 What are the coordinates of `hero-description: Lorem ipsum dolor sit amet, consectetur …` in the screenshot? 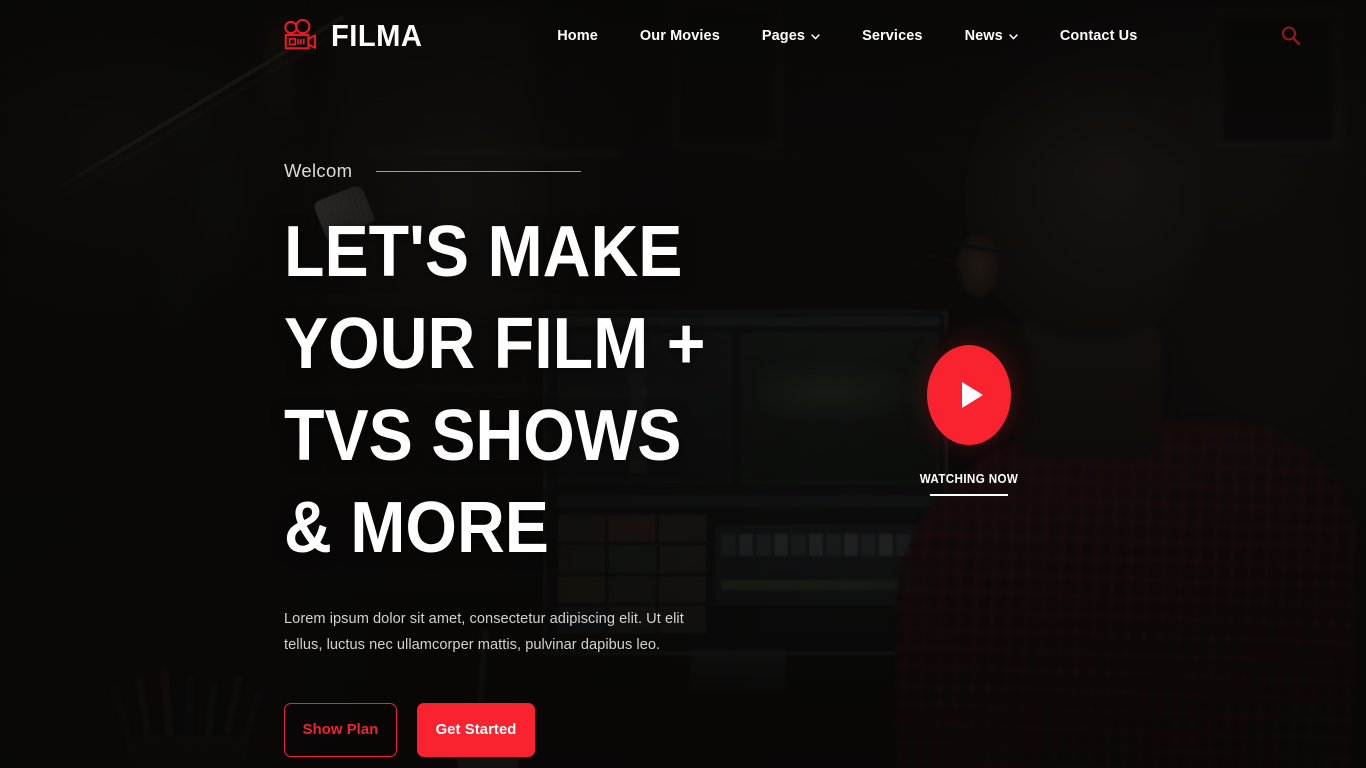 It's located at (484, 632).